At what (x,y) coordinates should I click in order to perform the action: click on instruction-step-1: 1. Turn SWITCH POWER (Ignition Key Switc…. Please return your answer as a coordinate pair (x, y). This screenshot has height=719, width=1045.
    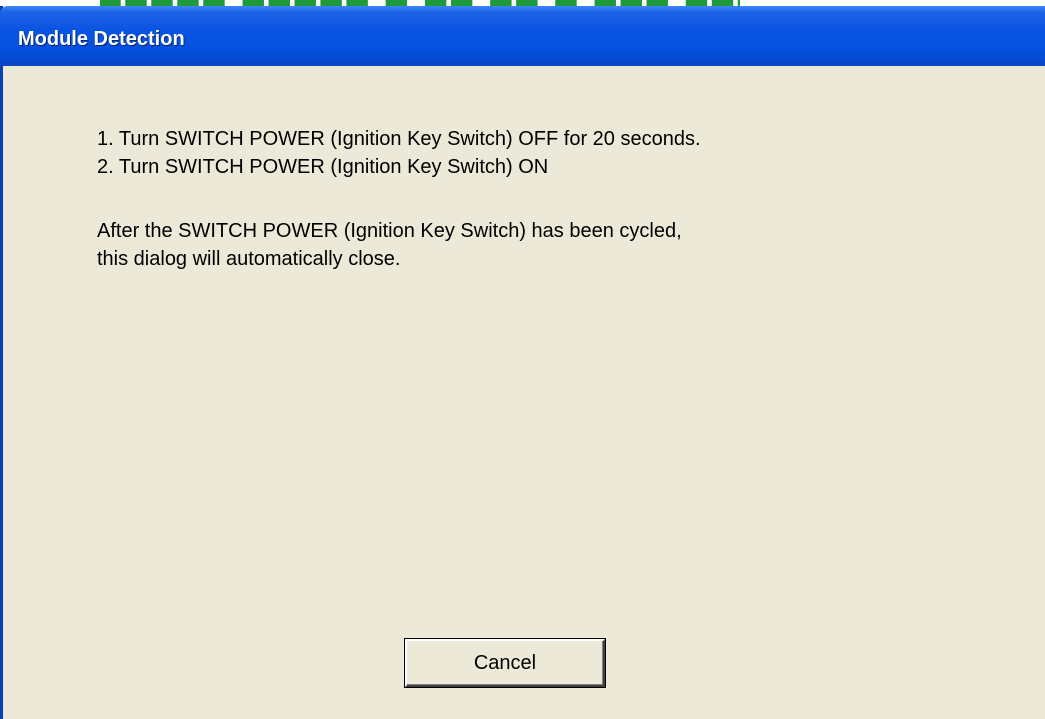
    Looking at the image, I should click on (399, 139).